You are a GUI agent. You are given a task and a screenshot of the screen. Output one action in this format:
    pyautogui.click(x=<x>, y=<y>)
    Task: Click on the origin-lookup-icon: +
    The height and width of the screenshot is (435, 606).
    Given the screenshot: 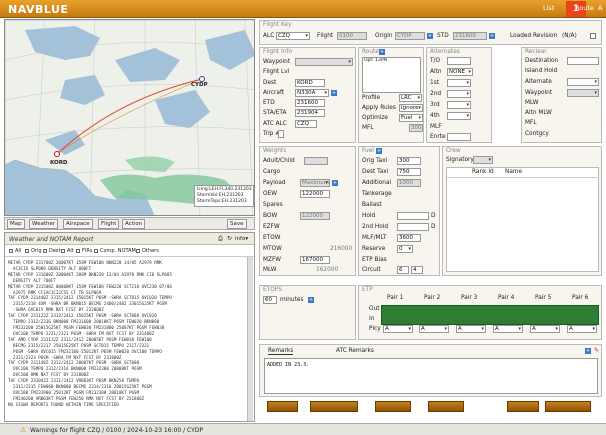 What is the action you would take?
    pyautogui.click(x=430, y=36)
    